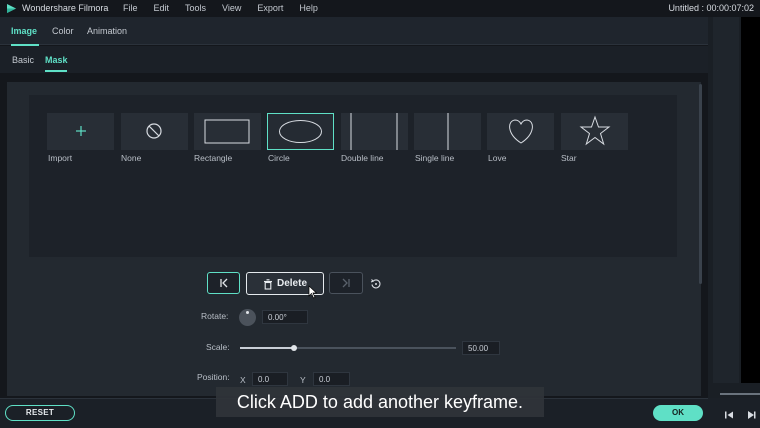  Describe the element at coordinates (218, 347) in the screenshot. I see `scale-label: Scale:` at that location.